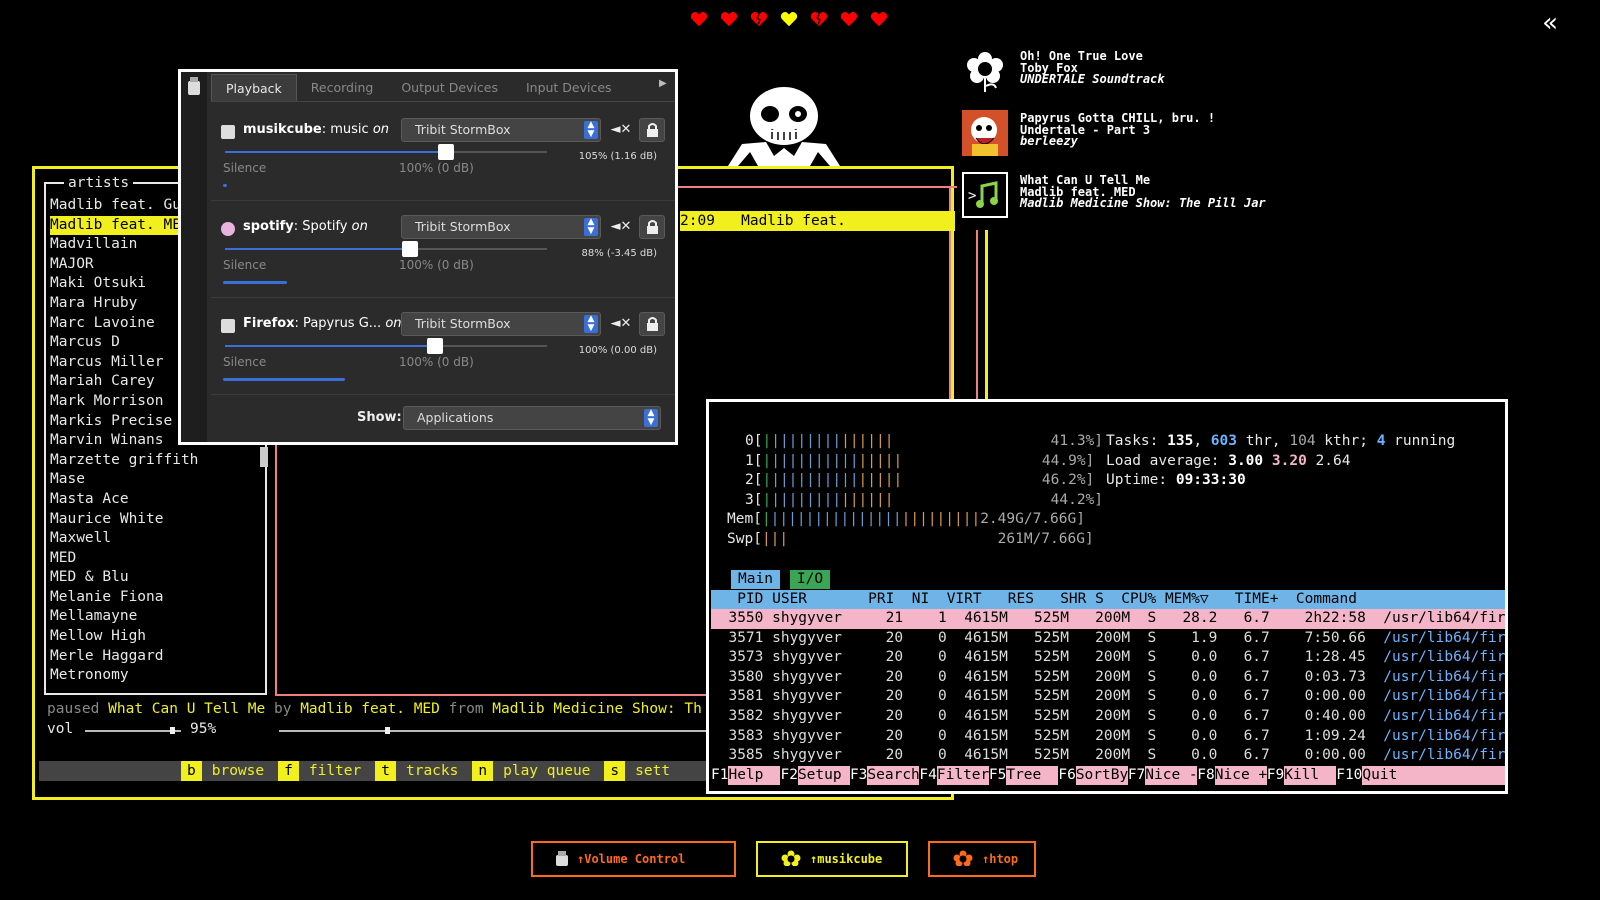 The height and width of the screenshot is (900, 1600). Describe the element at coordinates (288, 771) in the screenshot. I see `shortcut-key: f` at that location.